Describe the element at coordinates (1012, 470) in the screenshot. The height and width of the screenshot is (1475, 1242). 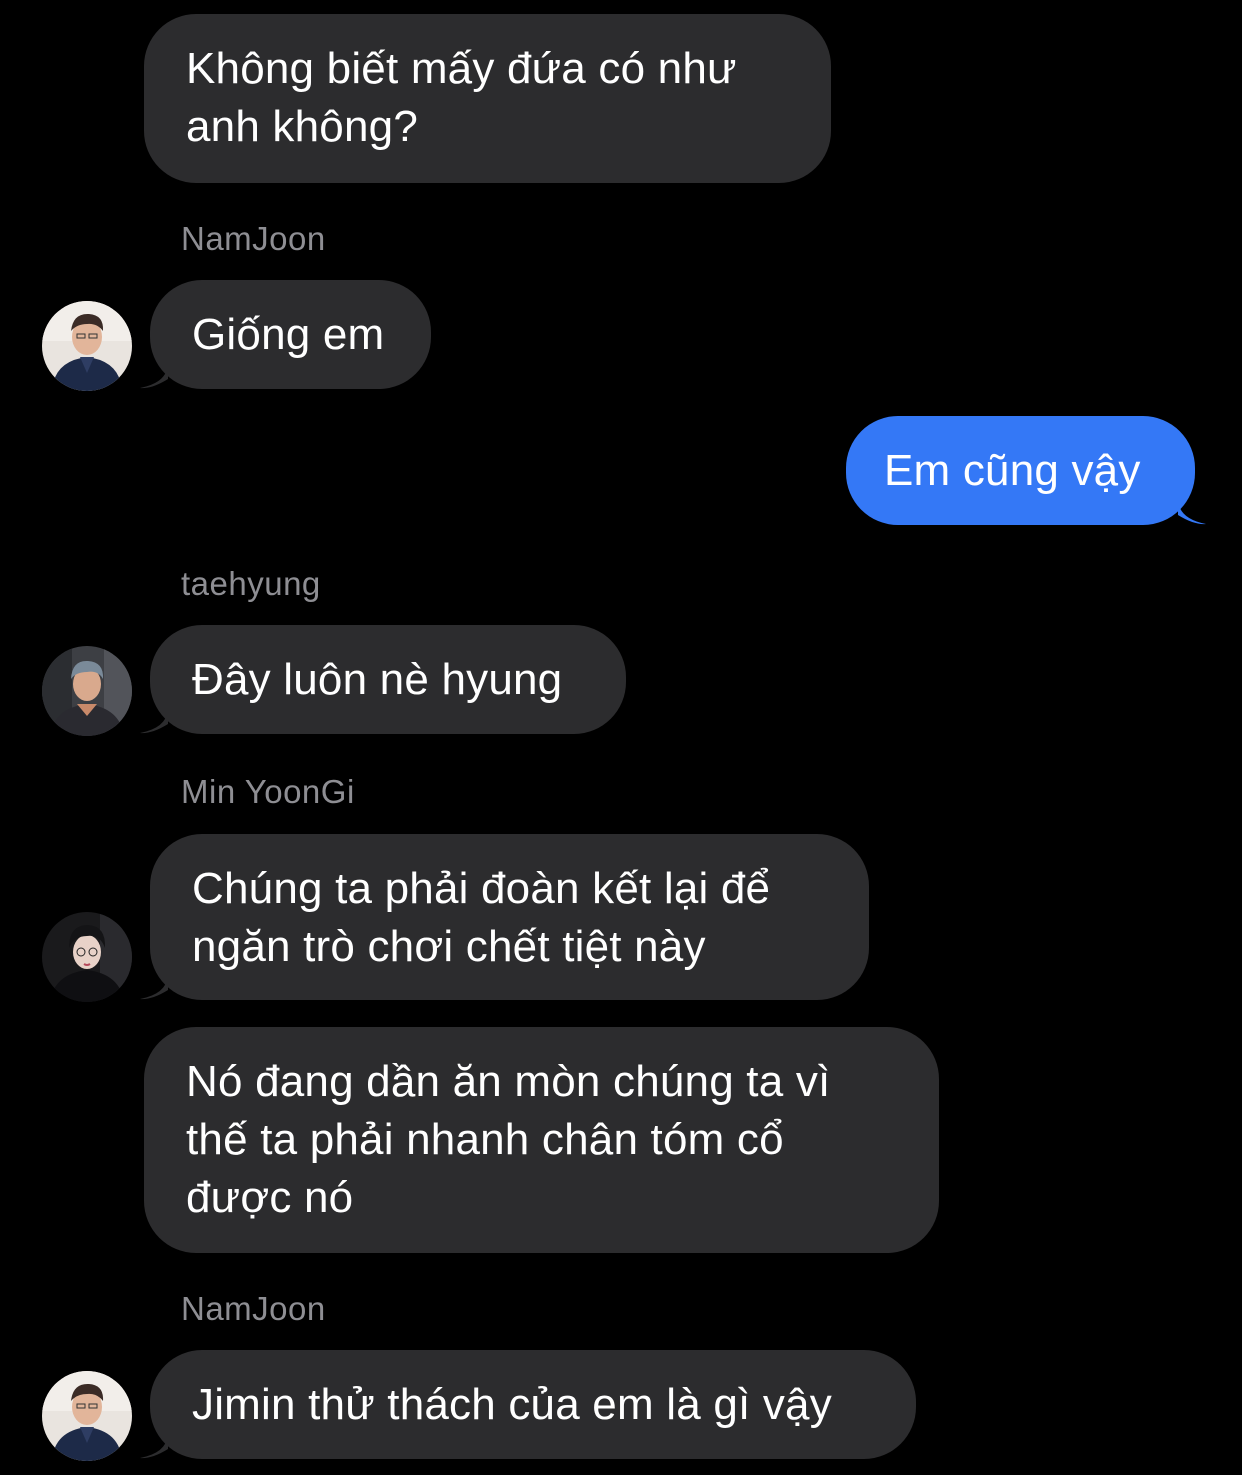
I see `message-text: Em cũng vậy` at that location.